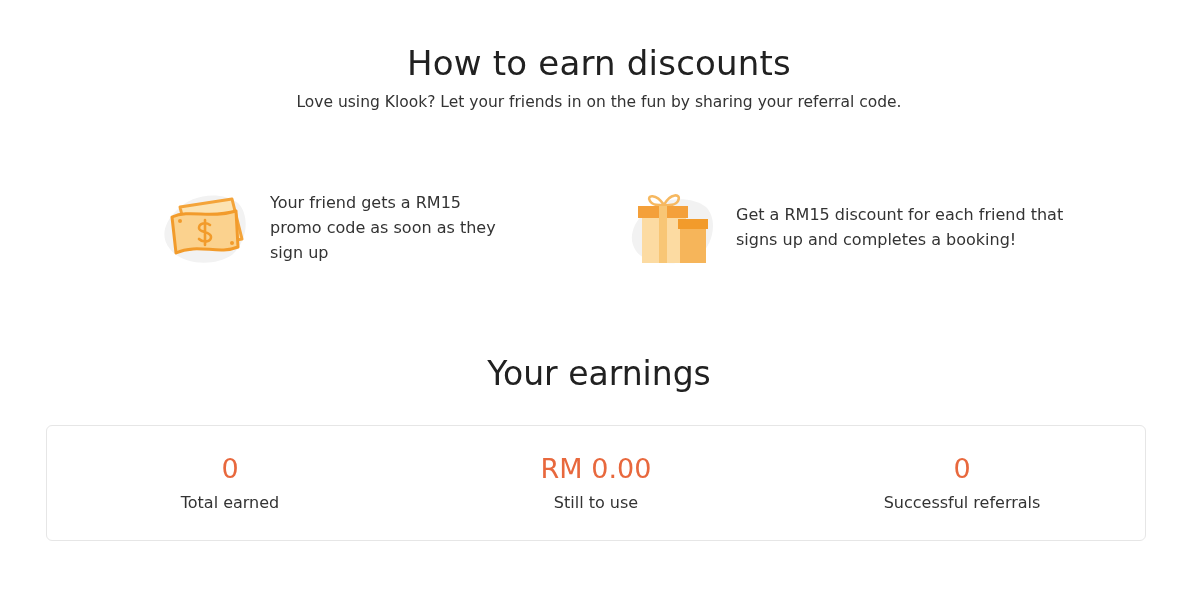 The height and width of the screenshot is (602, 1198). I want to click on step-description: Your friend gets a RM15 promo code as soon as they sign up, so click(383, 227).